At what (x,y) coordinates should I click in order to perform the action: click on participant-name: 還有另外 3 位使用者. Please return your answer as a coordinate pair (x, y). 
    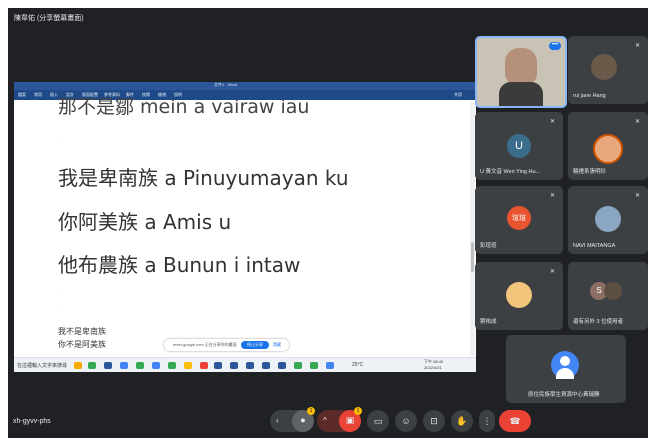
    Looking at the image, I should click on (598, 322).